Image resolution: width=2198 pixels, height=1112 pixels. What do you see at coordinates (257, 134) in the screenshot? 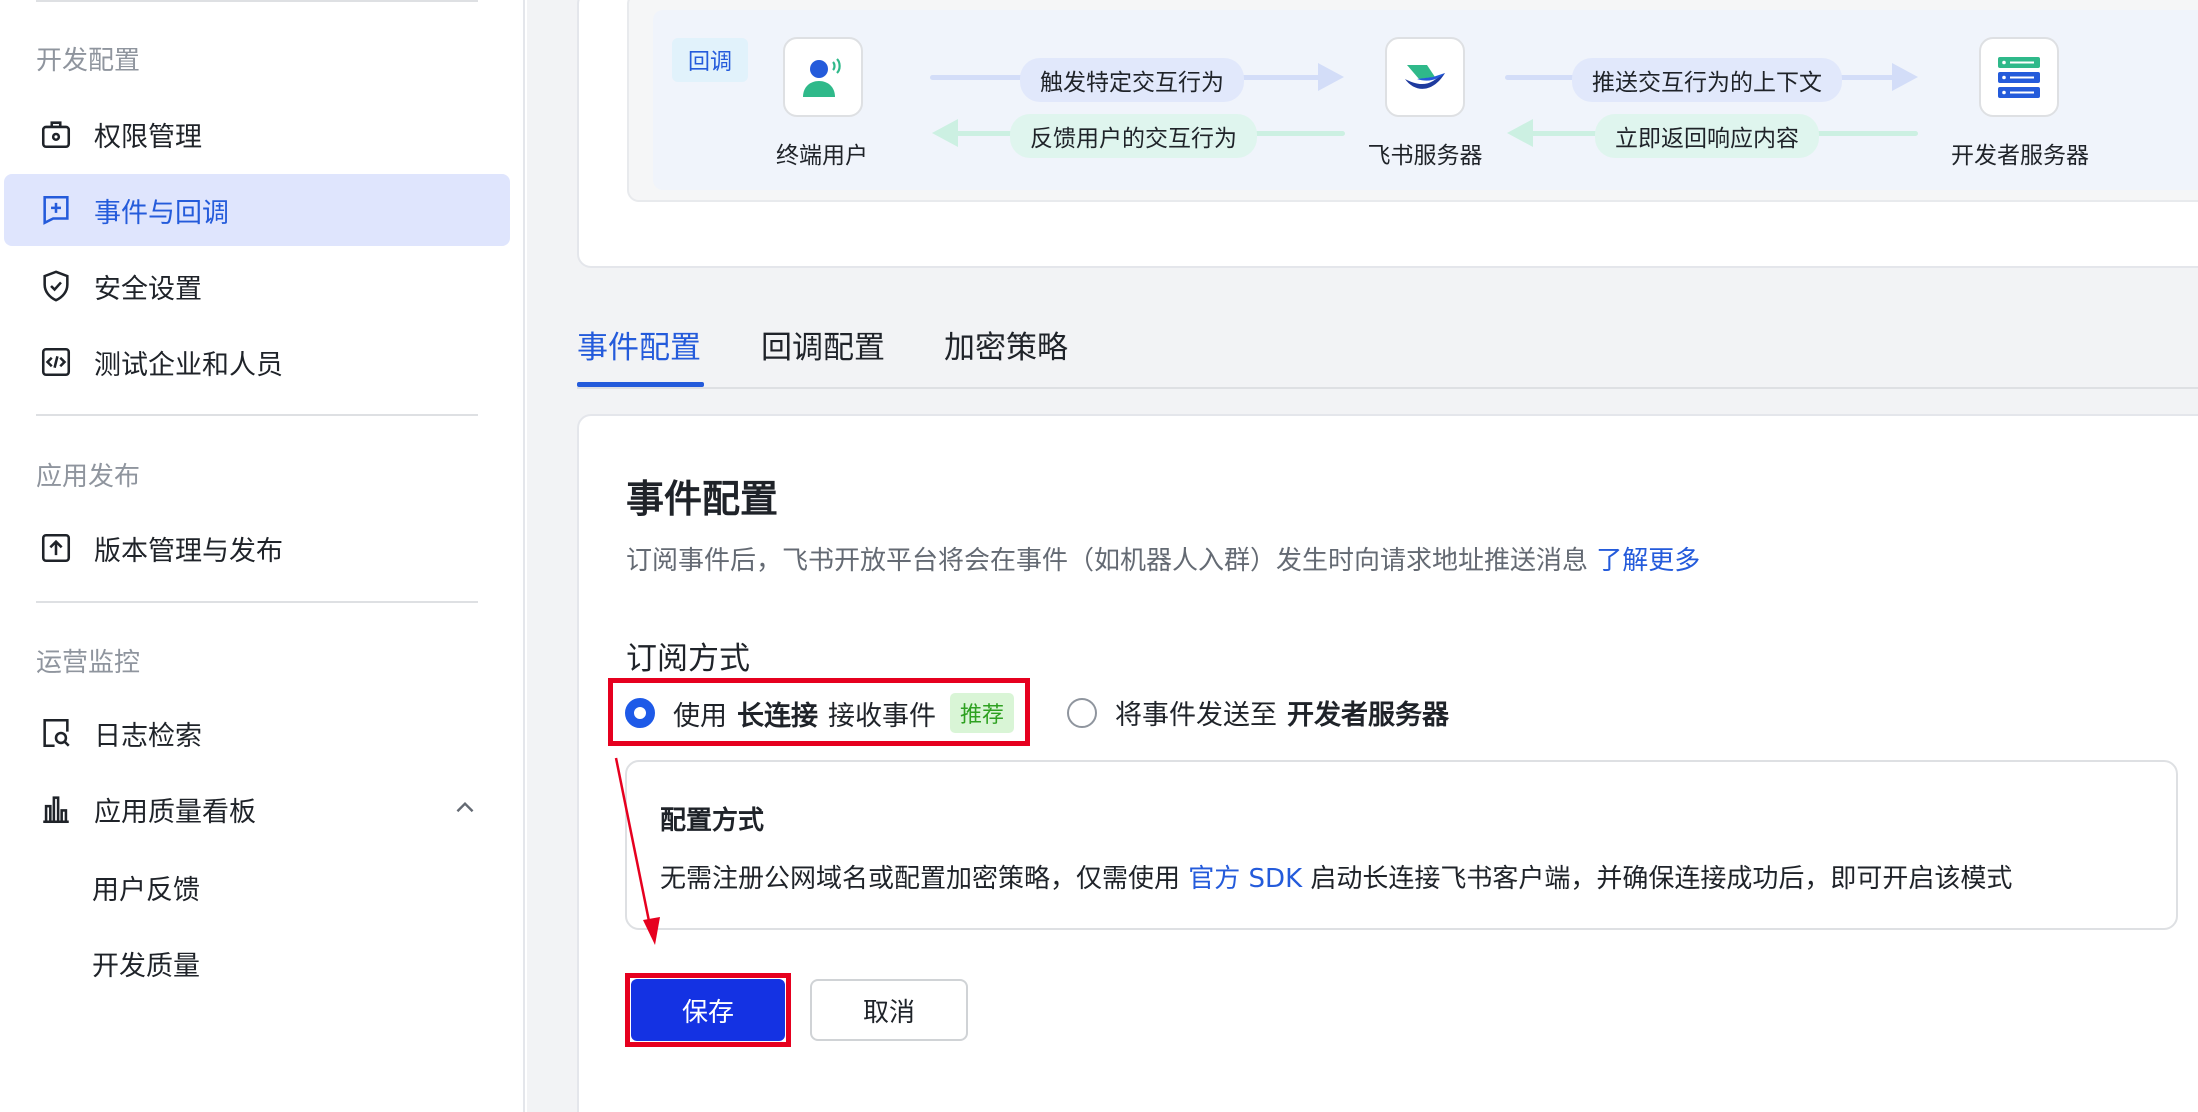
I see `sidebar-item-permissions: 权限管理` at bounding box center [257, 134].